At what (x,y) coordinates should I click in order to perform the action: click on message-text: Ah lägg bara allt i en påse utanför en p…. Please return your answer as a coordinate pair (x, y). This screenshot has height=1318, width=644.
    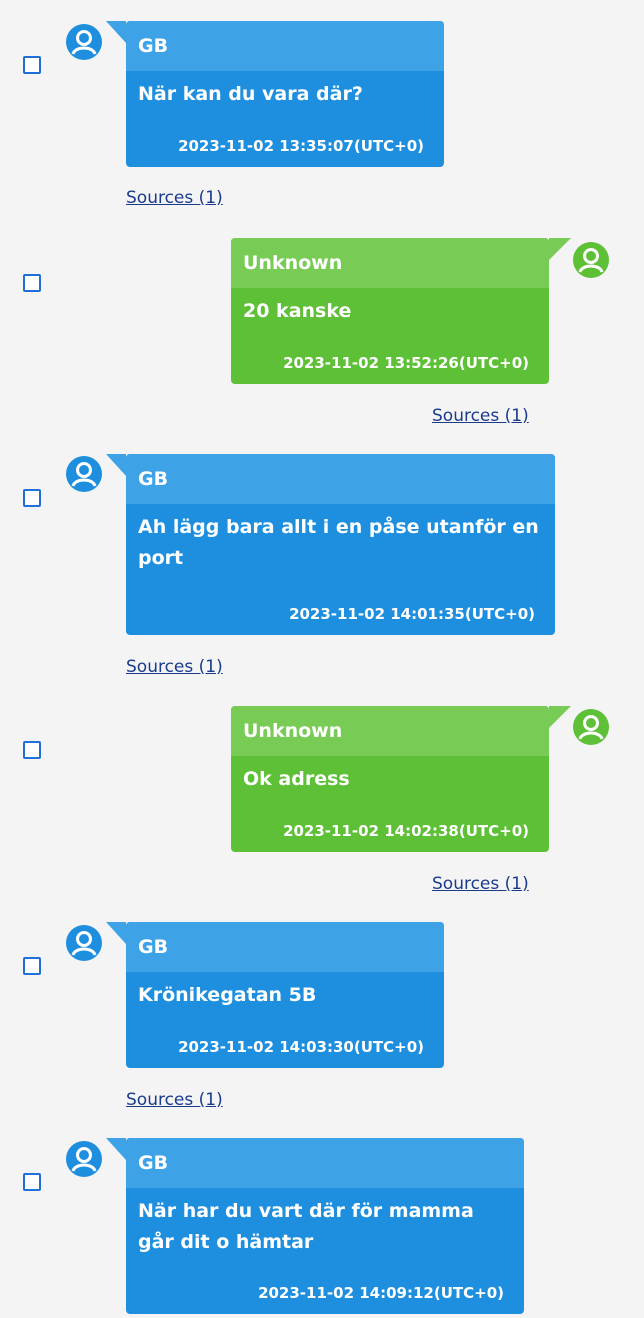
    Looking at the image, I should click on (338, 542).